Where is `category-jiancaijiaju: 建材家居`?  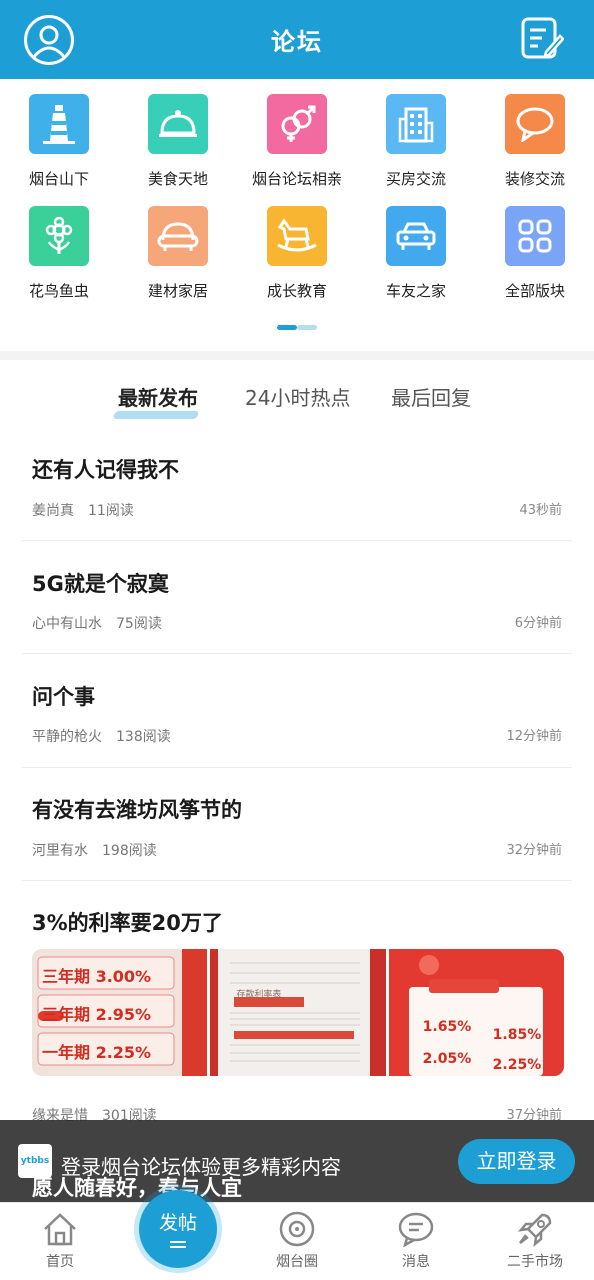
category-jiancaijiaju: 建材家居 is located at coordinates (178, 253).